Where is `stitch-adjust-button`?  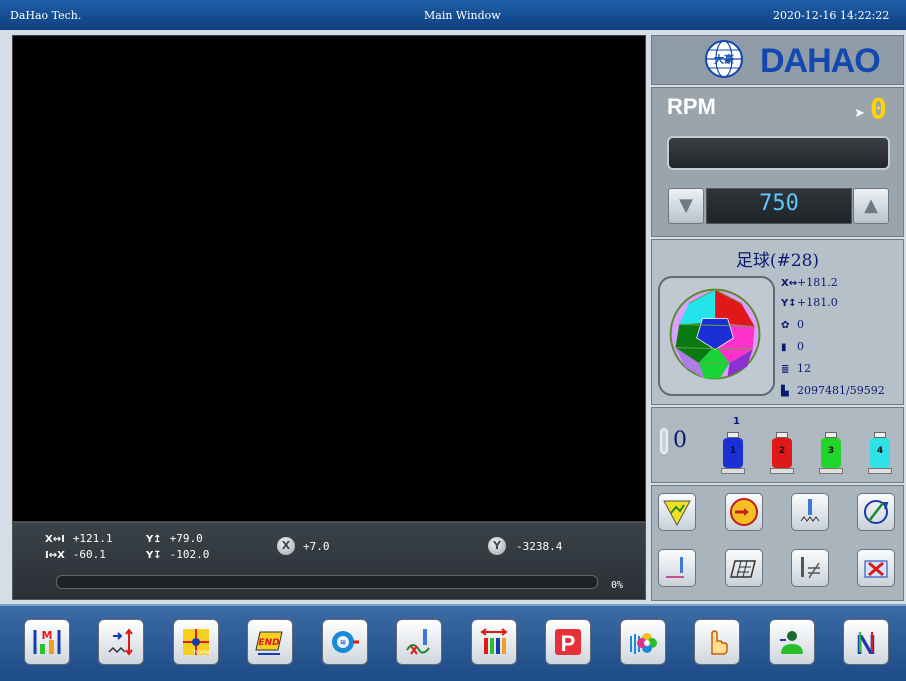 stitch-adjust-button is located at coordinates (121, 642).